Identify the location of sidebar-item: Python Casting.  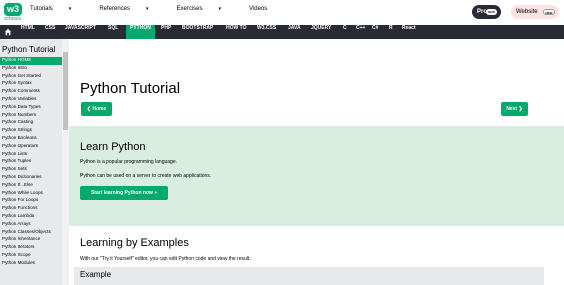
(31, 123).